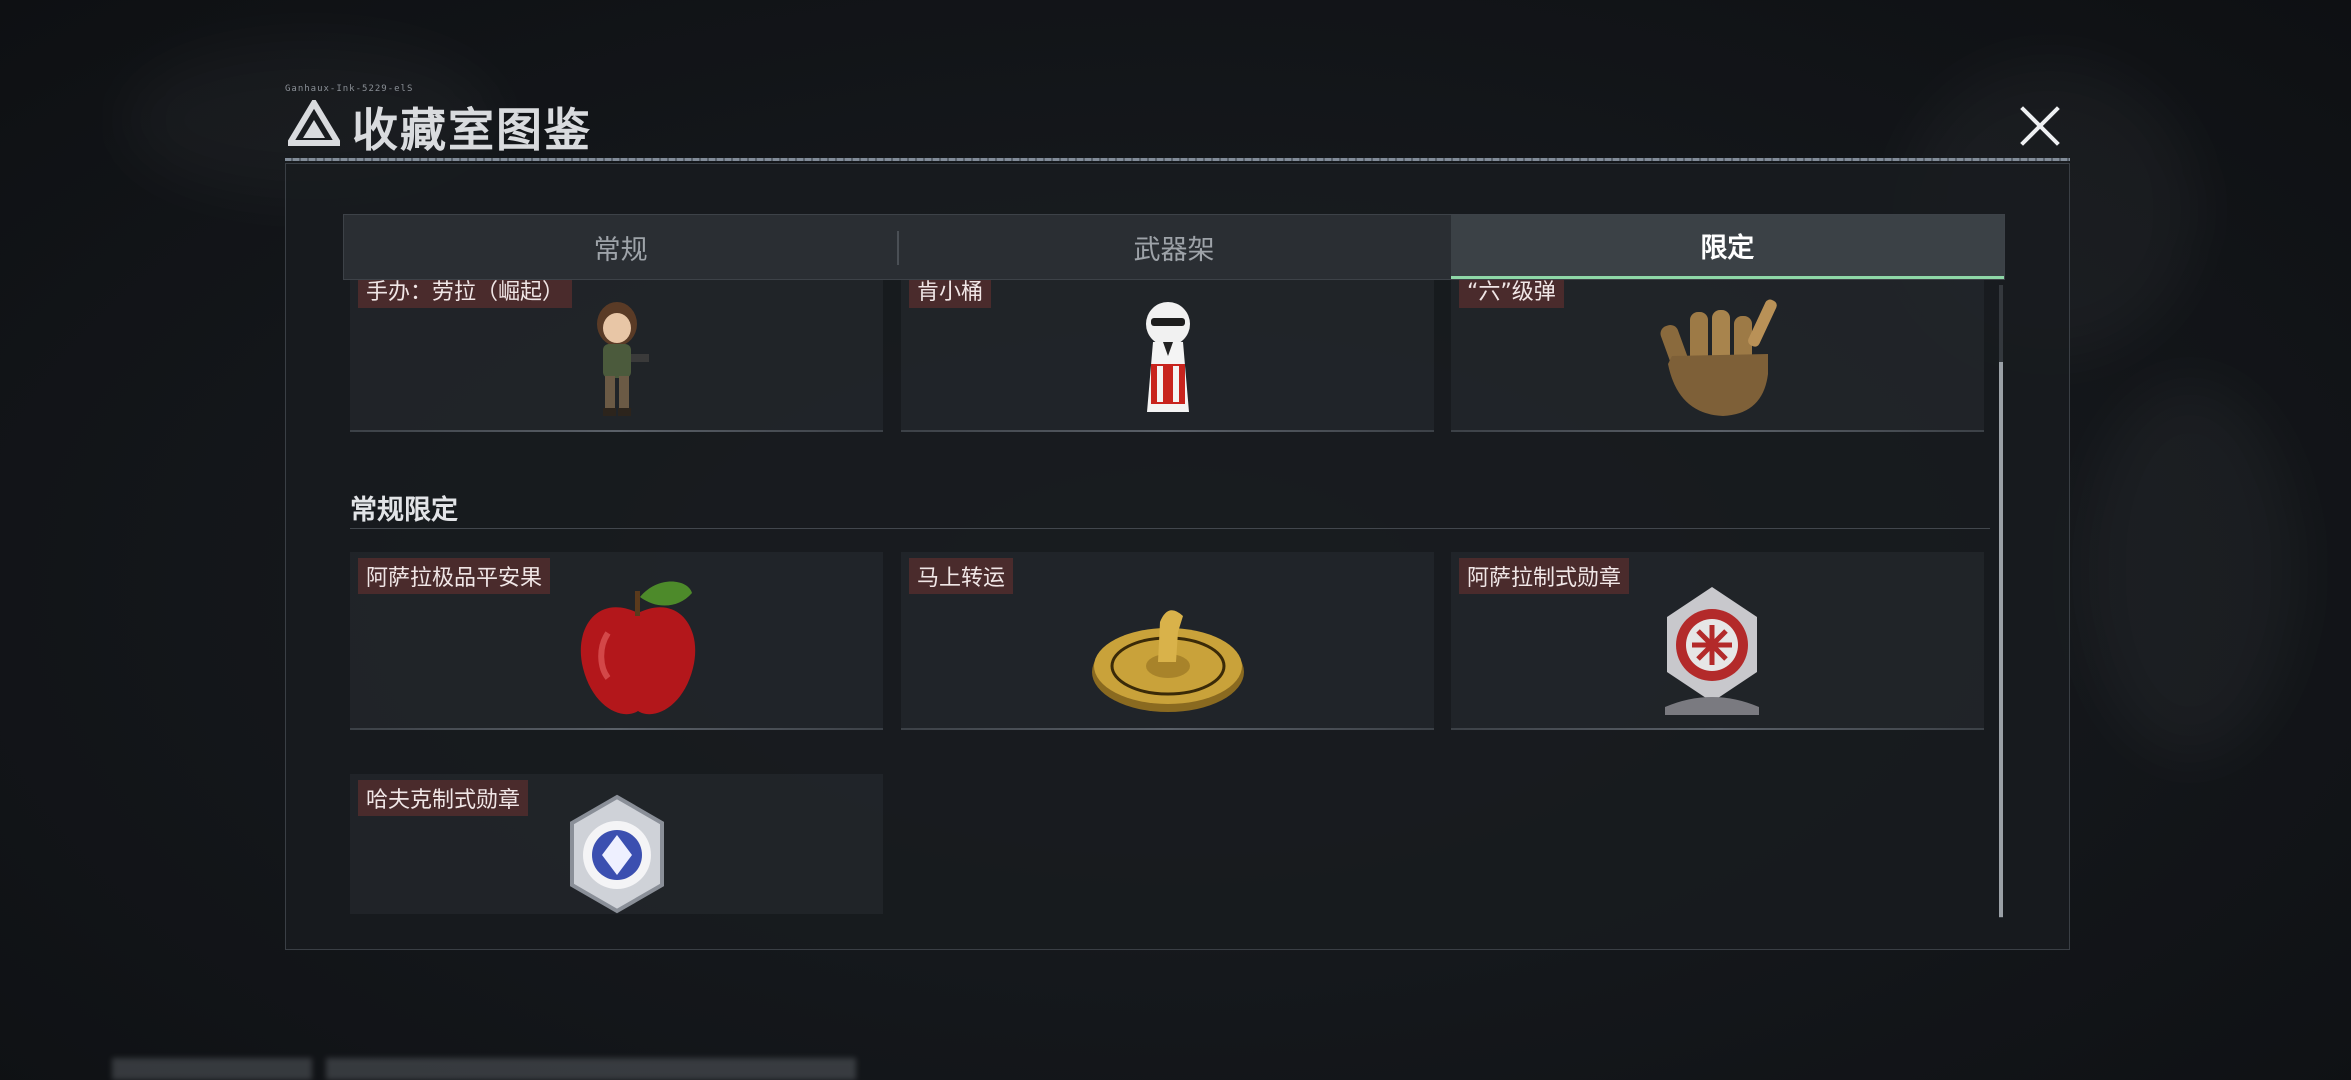 This screenshot has height=1080, width=2351. Describe the element at coordinates (1167, 660) in the screenshot. I see `horse-wheel-icon` at that location.